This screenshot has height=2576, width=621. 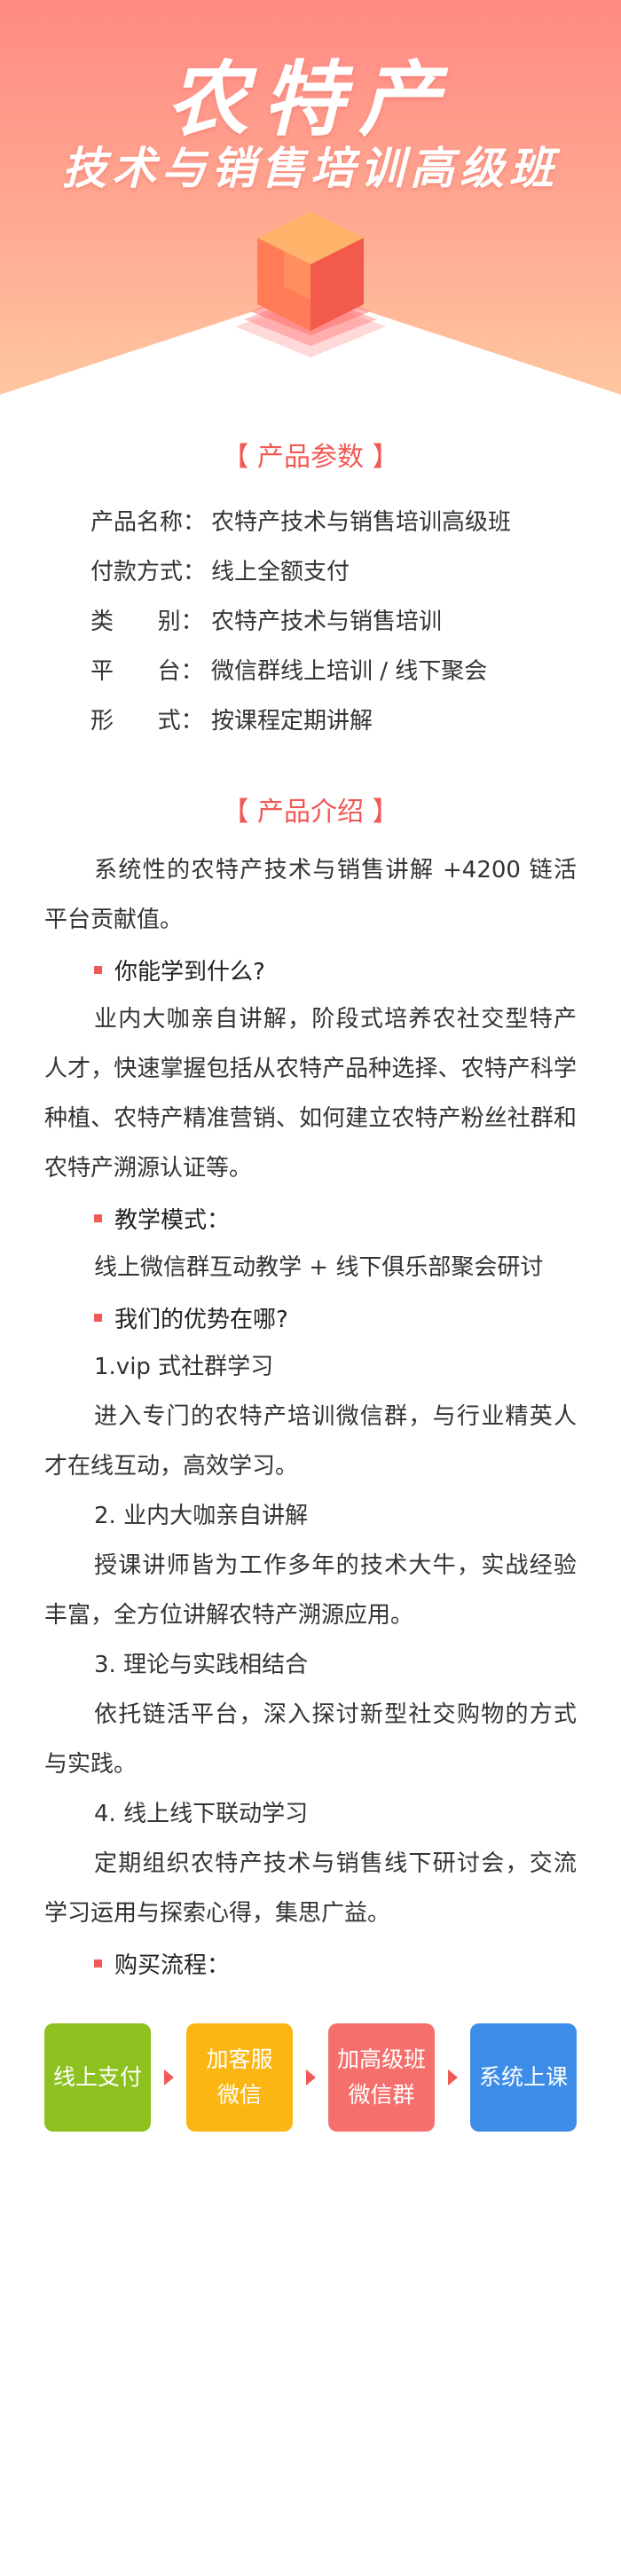 I want to click on advantage-title: 3. 理论与实践相结合, so click(x=201, y=1665).